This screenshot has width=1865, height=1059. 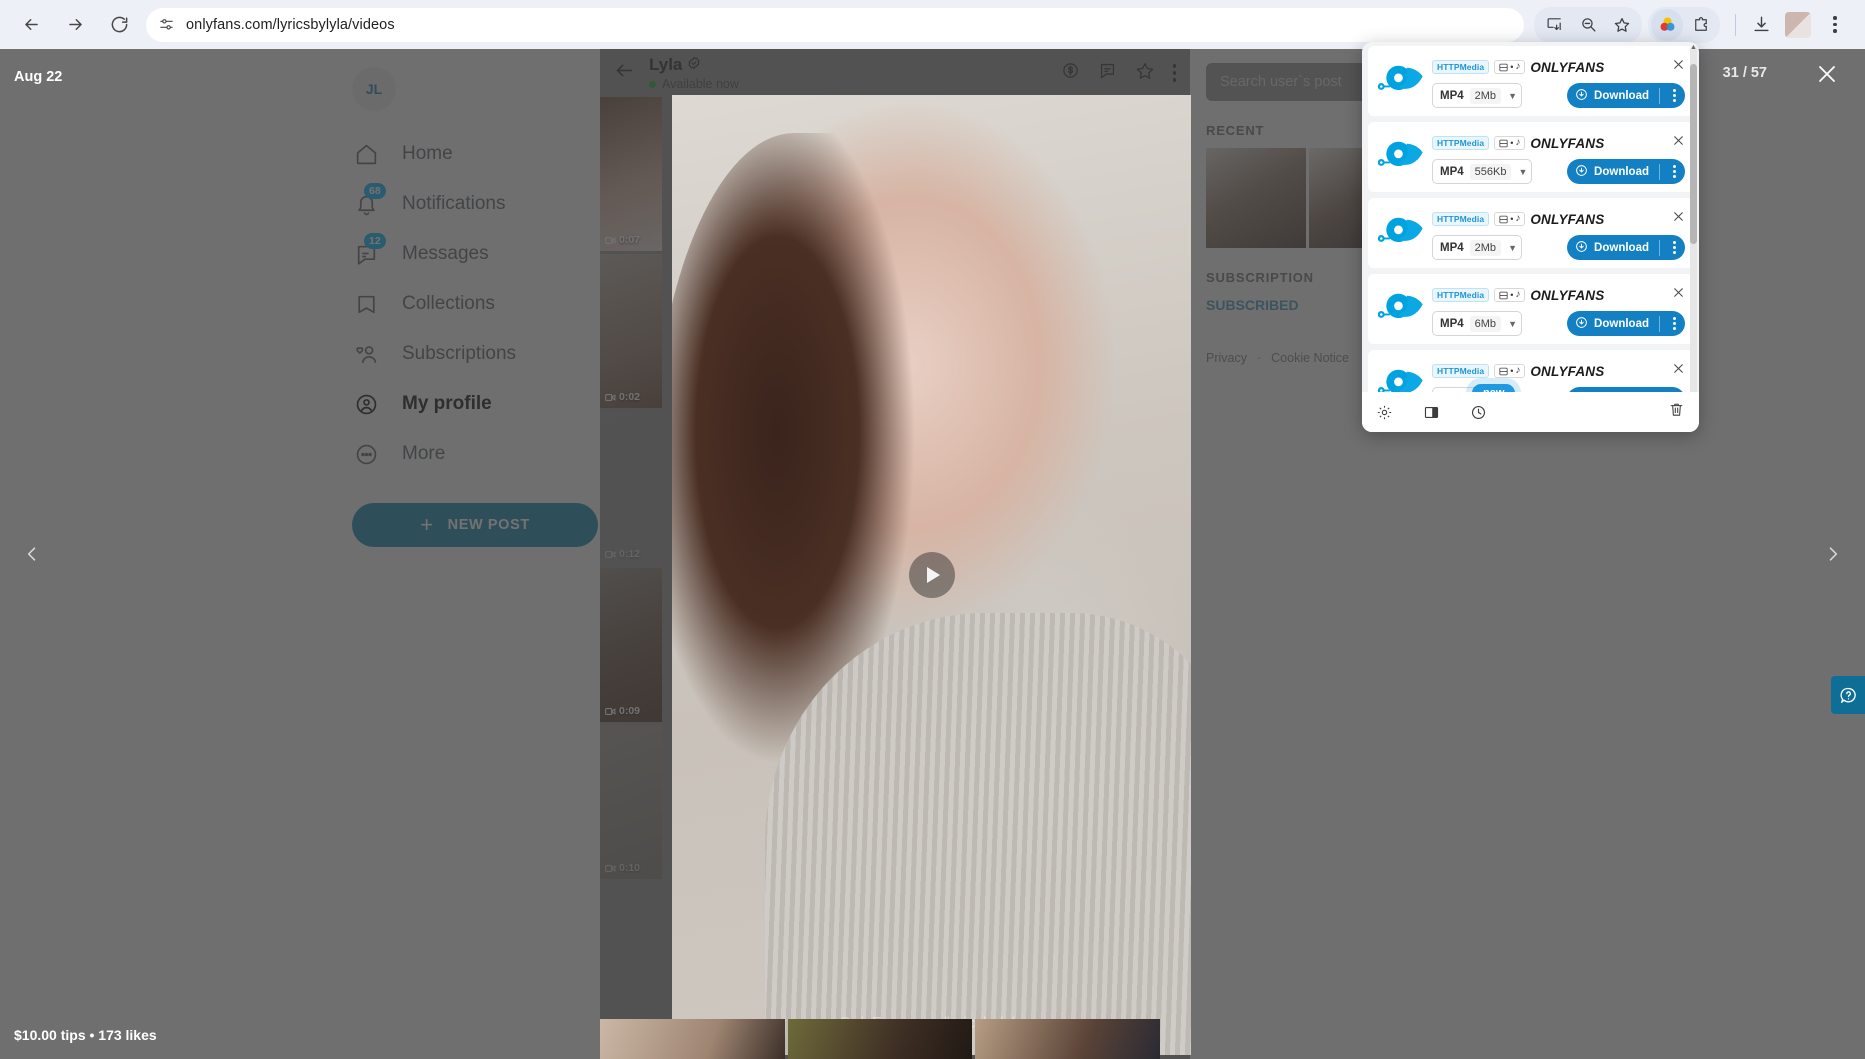 What do you see at coordinates (32, 556) in the screenshot?
I see `chevron-left-icon` at bounding box center [32, 556].